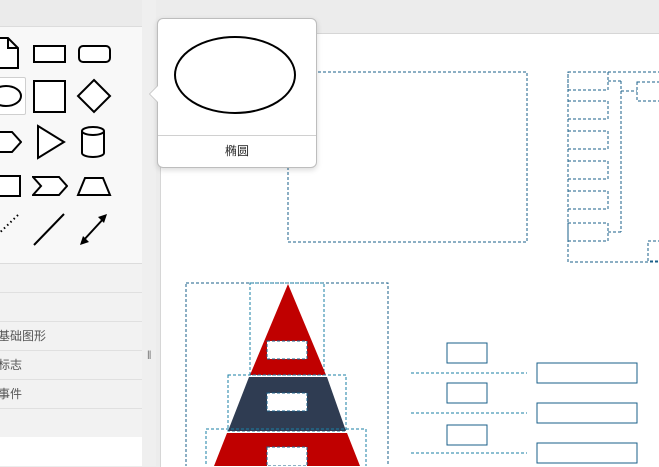 The height and width of the screenshot is (467, 659). I want to click on sidebar-header, so click(71, 13).